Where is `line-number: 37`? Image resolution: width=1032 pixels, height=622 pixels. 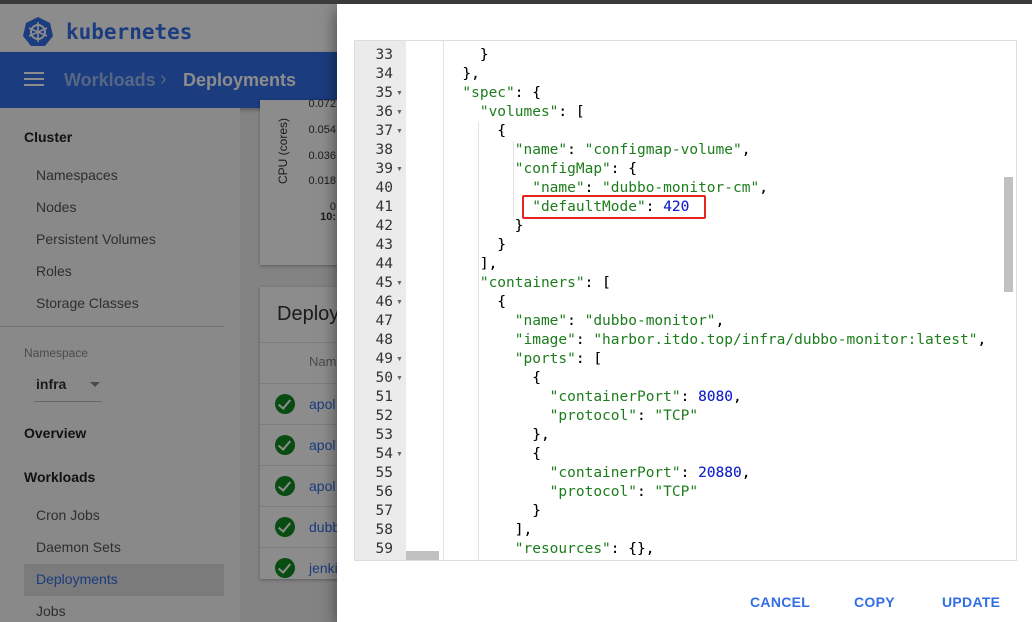
line-number: 37 is located at coordinates (384, 131).